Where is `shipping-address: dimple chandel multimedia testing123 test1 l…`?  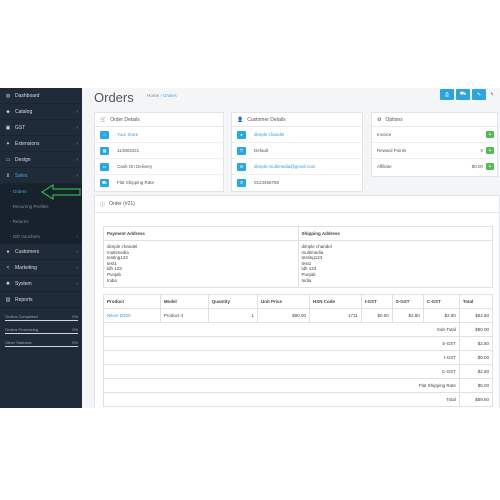 shipping-address: dimple chandel multimedia testing123 test1 l… is located at coordinates (395, 264).